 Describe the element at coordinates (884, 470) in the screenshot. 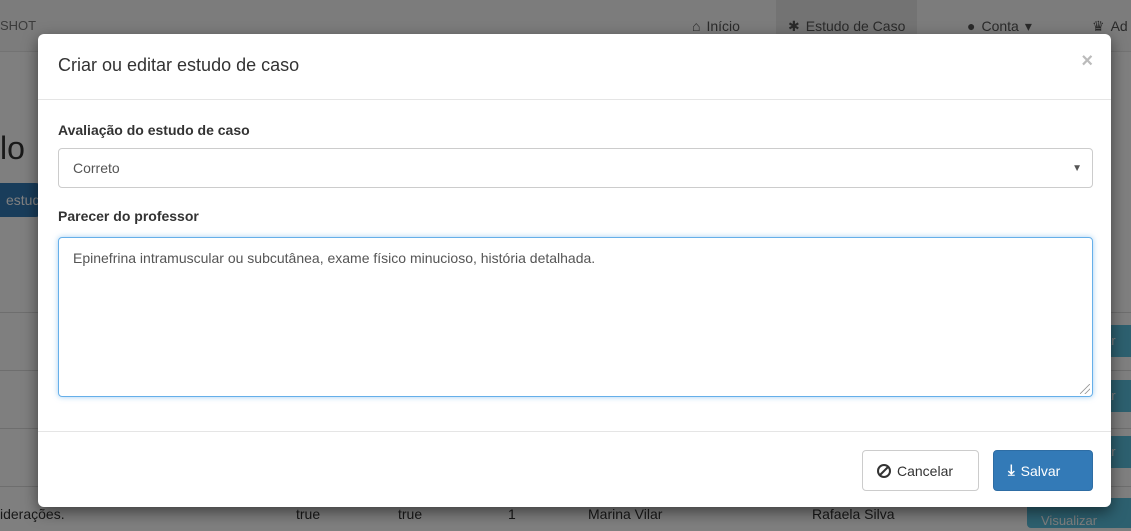

I see `ban-icon` at that location.